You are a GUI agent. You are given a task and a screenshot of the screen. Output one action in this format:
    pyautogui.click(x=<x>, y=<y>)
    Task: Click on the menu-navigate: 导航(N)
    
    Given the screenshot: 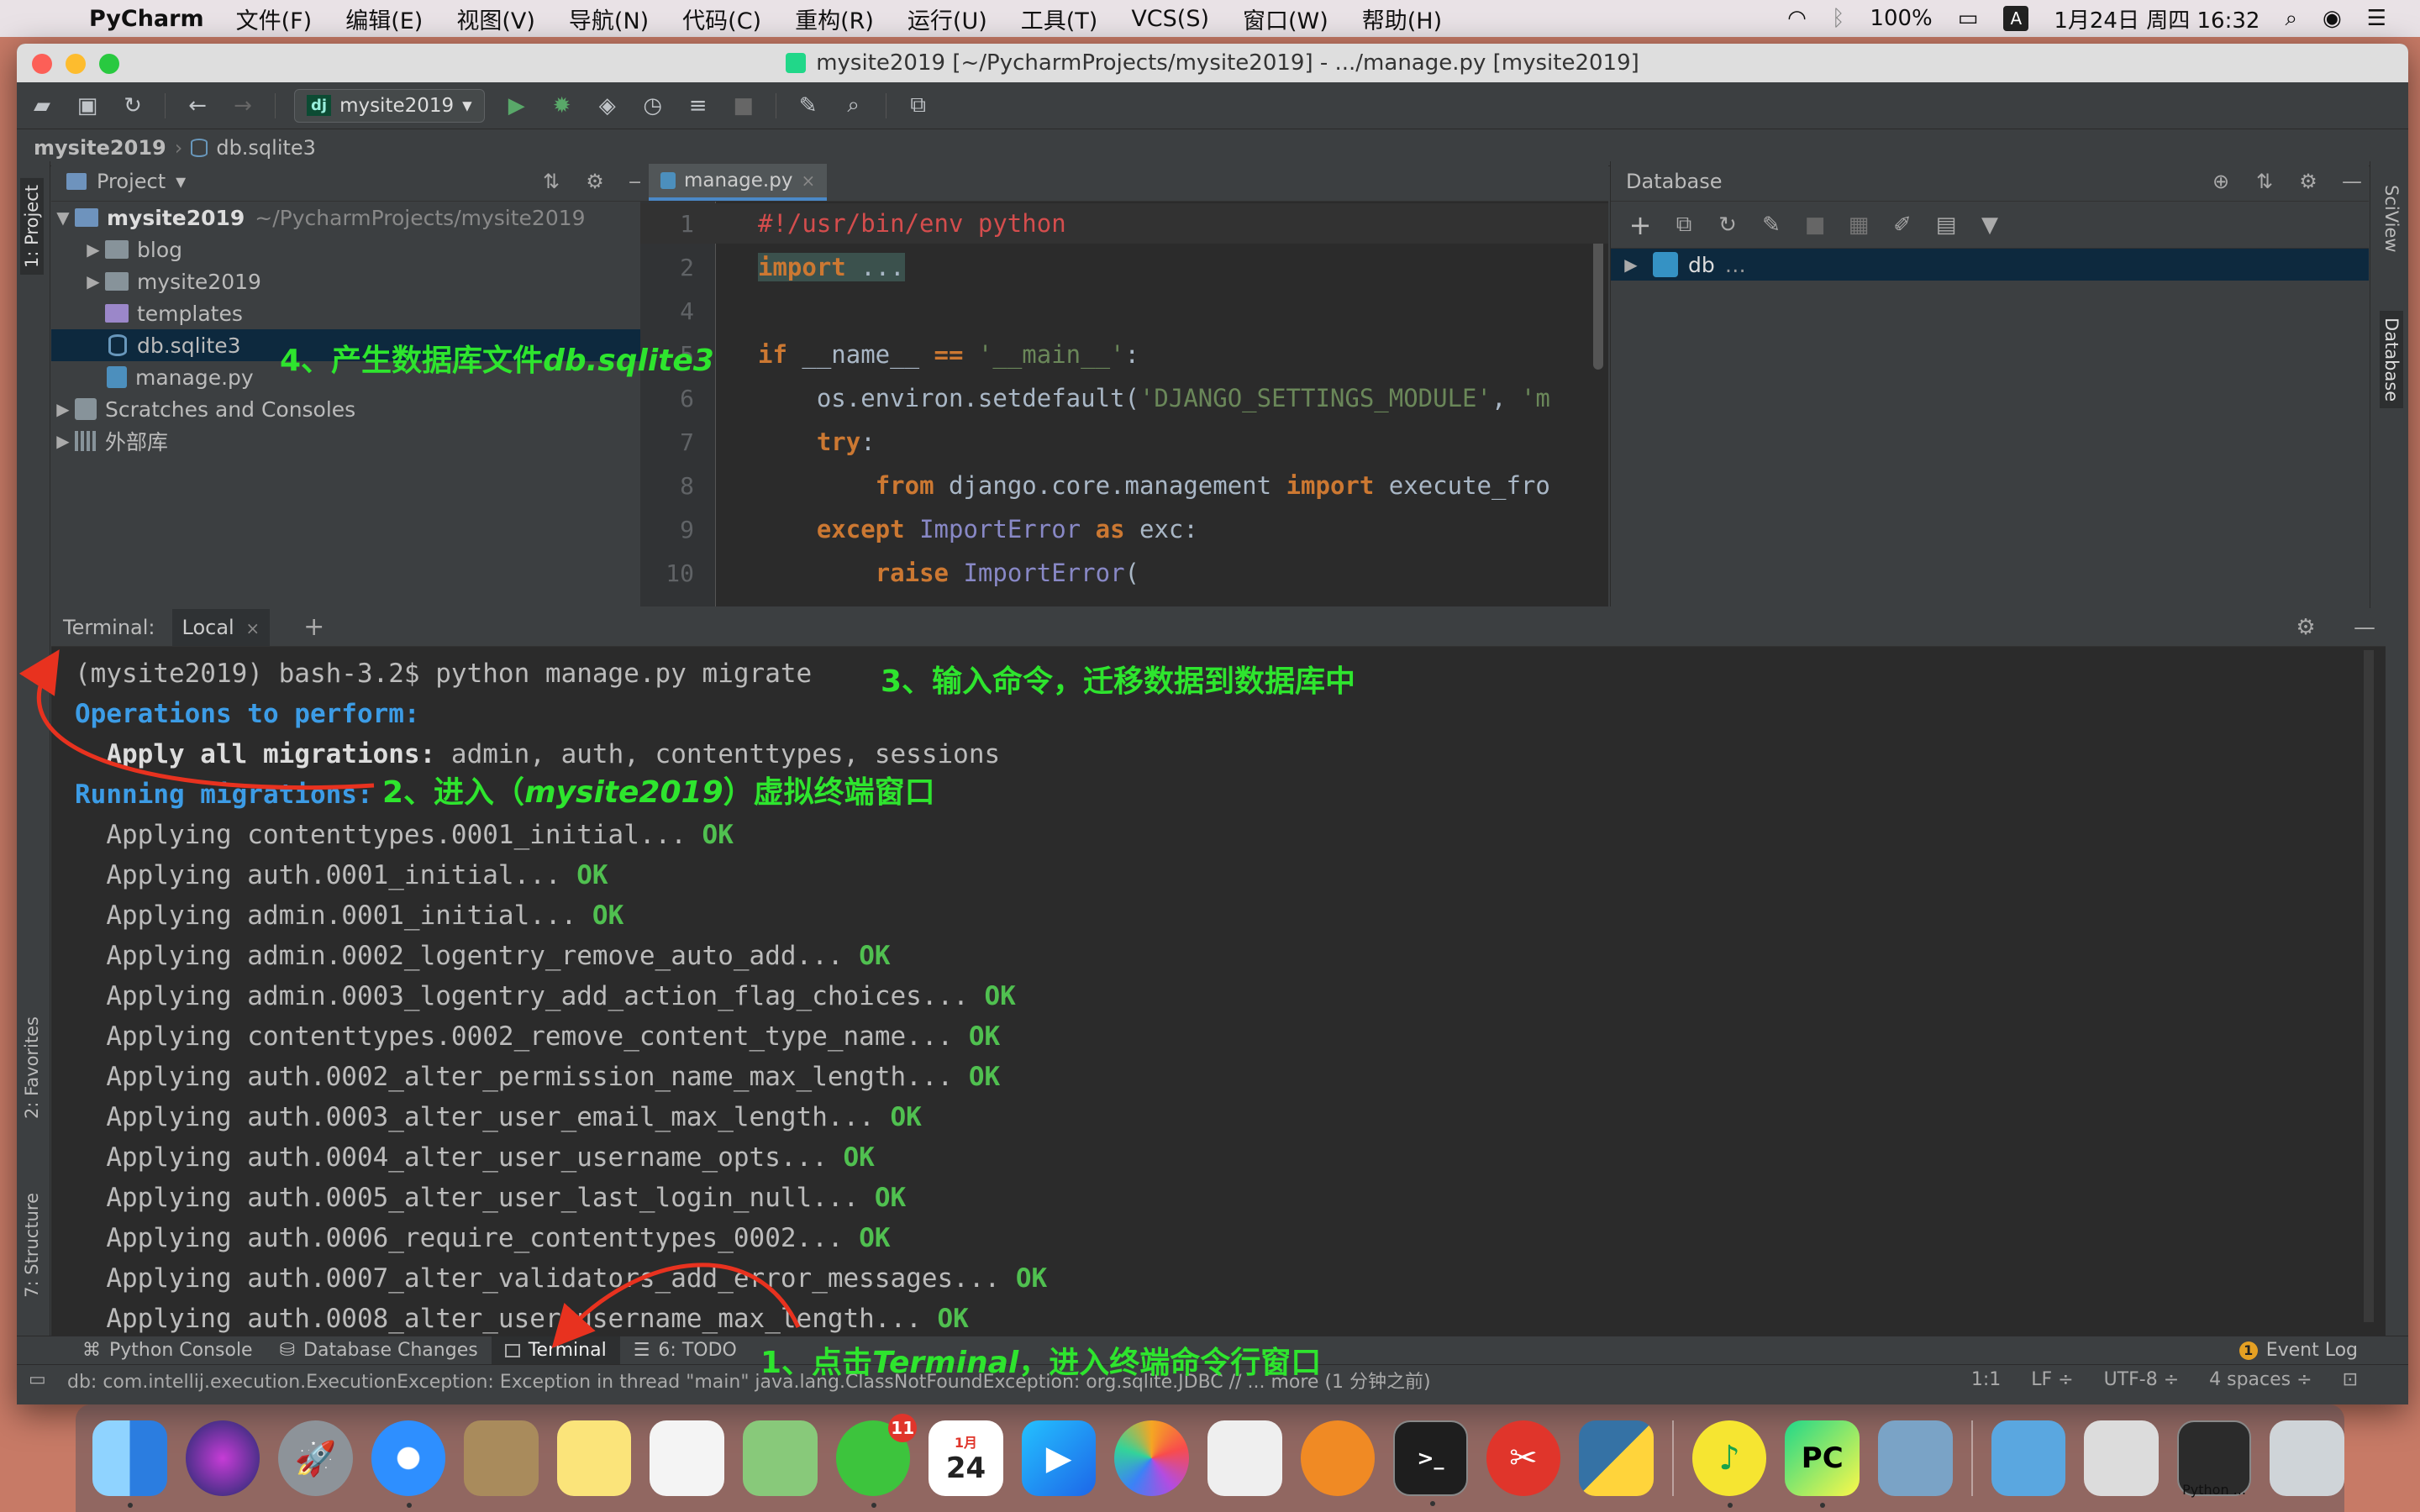 What is the action you would take?
    pyautogui.click(x=609, y=19)
    